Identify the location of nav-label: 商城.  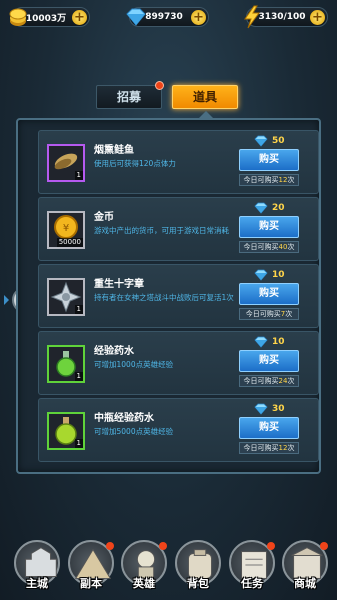
(305, 583).